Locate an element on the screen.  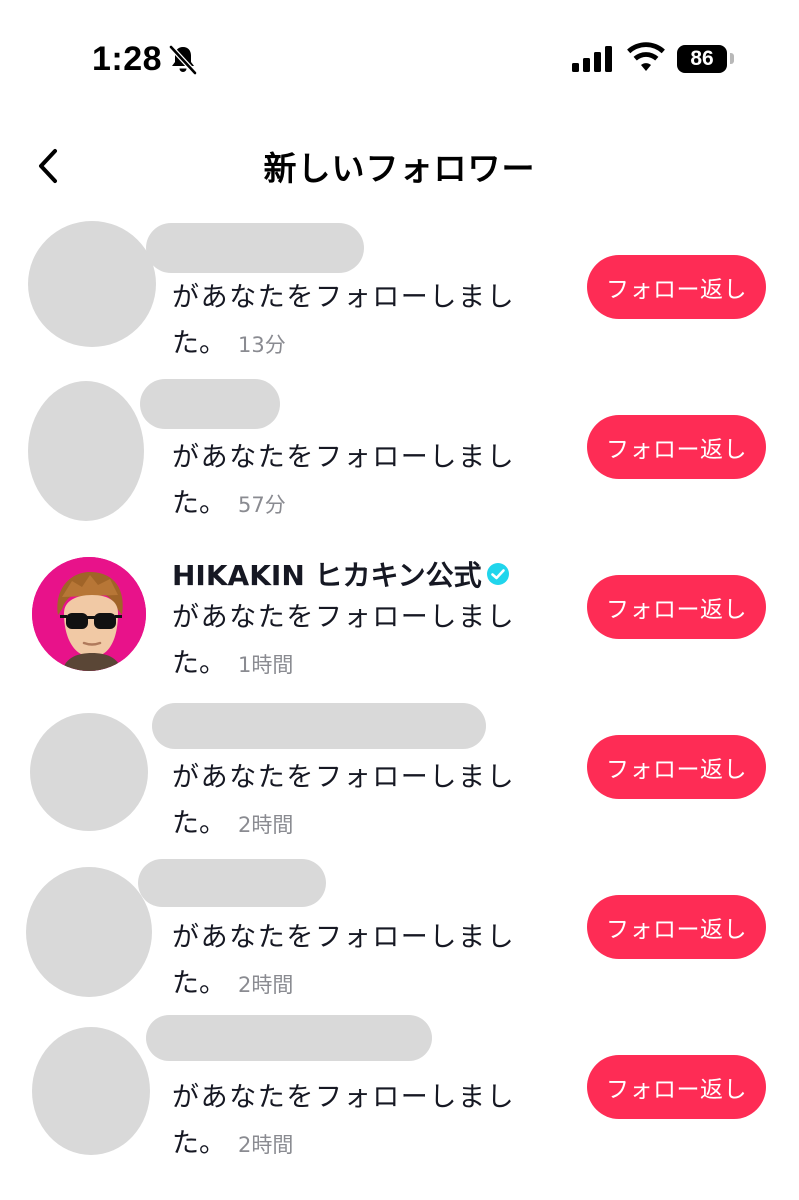
username: HIKAKIN ヒカキン公式 is located at coordinates (341, 574).